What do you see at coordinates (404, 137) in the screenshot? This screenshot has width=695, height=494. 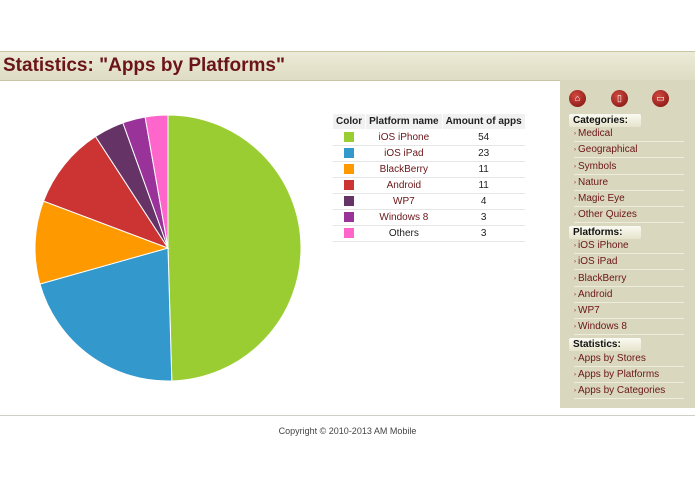 I see `platform-name-cell: iOS iPhone` at bounding box center [404, 137].